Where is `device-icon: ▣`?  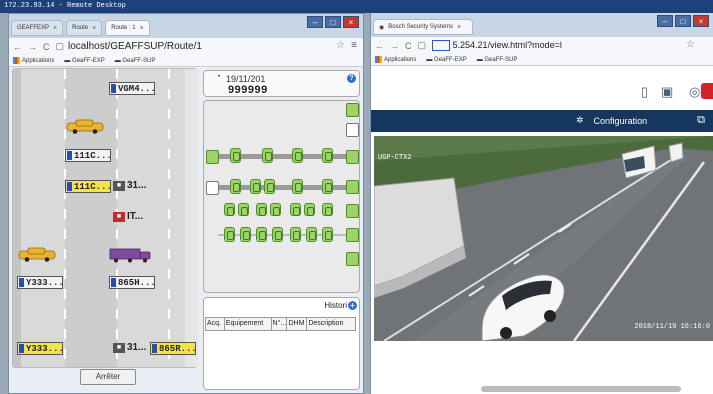
device-icon: ▣ is located at coordinates (667, 92).